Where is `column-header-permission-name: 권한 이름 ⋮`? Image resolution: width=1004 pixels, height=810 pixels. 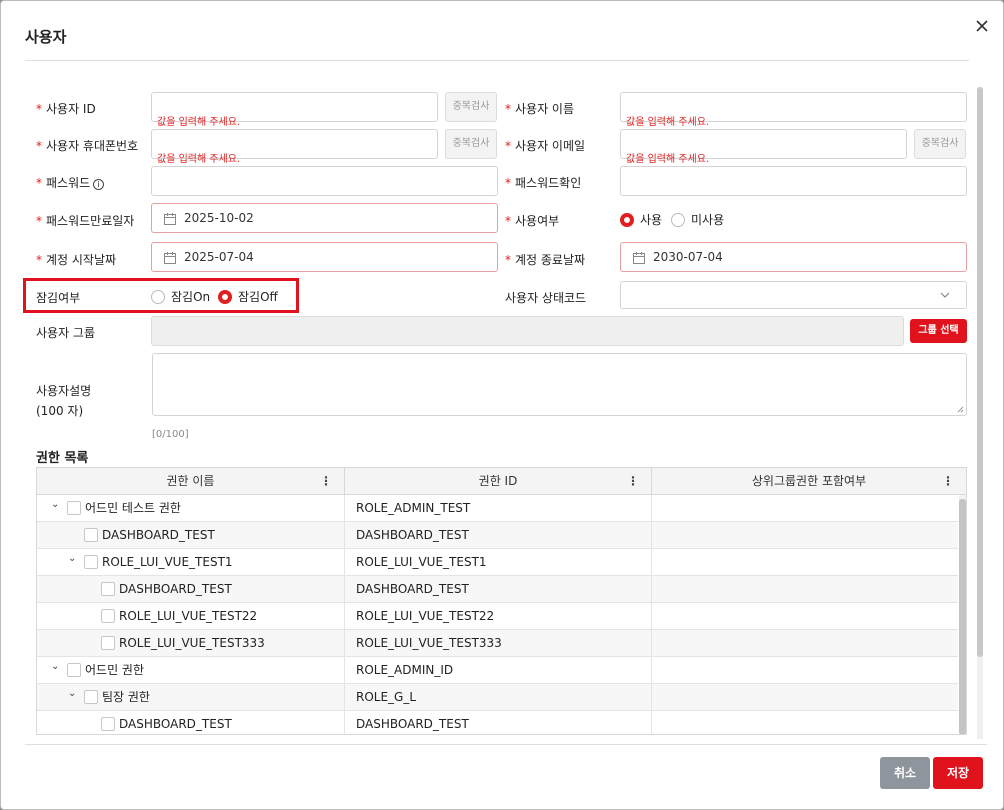
column-header-permission-name: 권한 이름 ⋮ is located at coordinates (191, 481).